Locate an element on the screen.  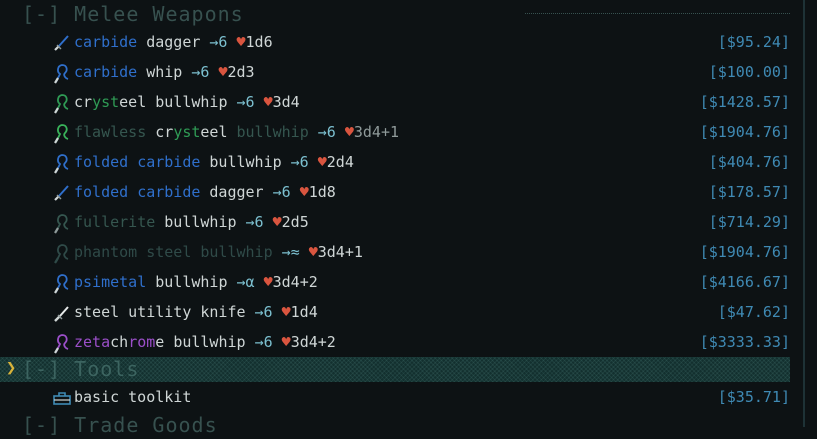
item-price: [$1428.57] is located at coordinates (744, 102).